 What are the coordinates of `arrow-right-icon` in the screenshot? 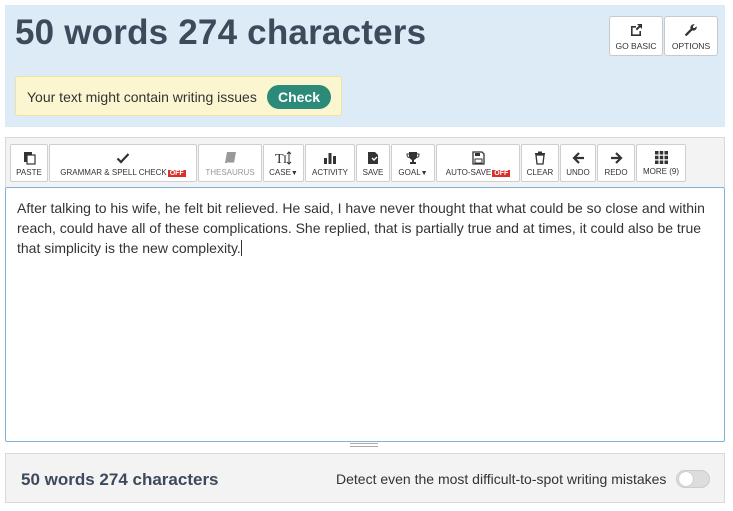 It's located at (616, 158).